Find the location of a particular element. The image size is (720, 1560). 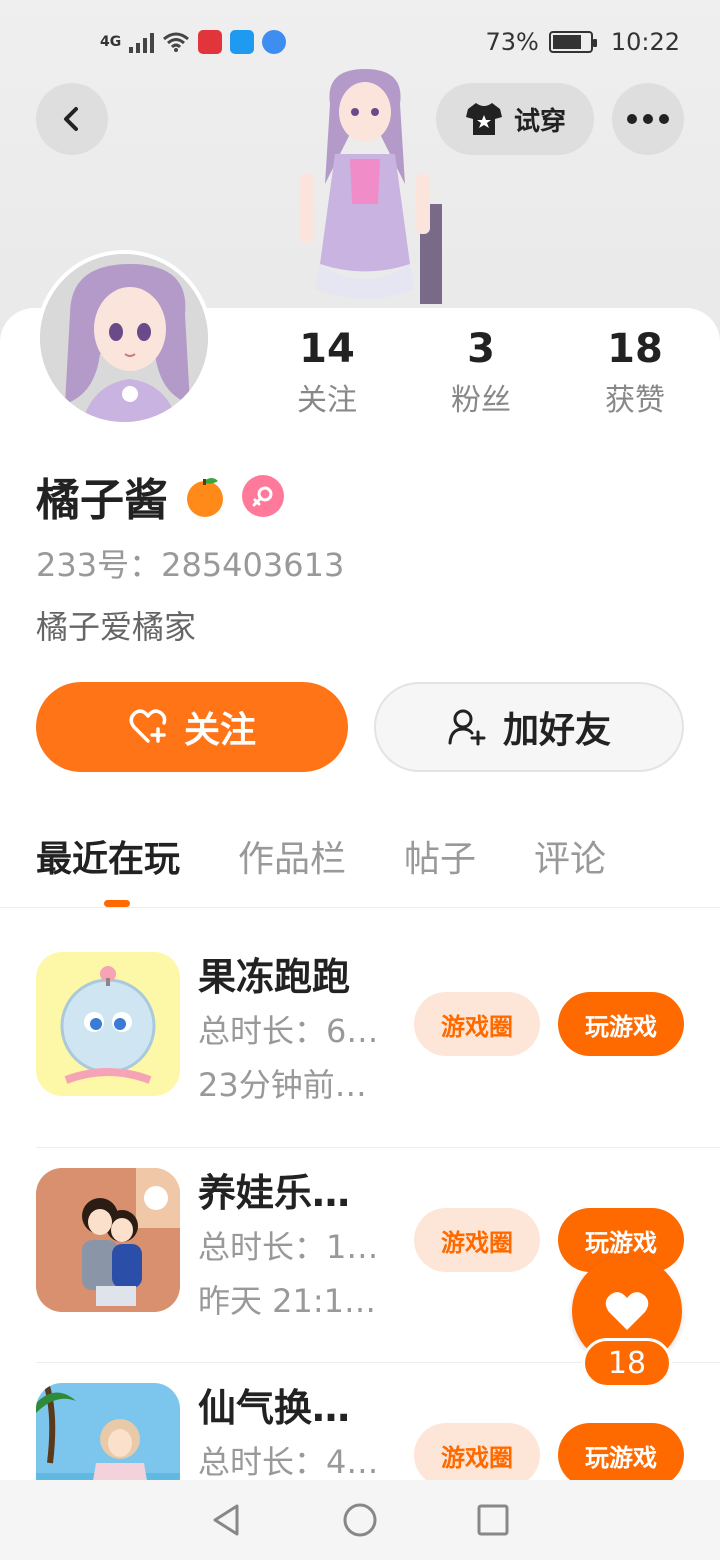

avatar-image is located at coordinates (124, 338).